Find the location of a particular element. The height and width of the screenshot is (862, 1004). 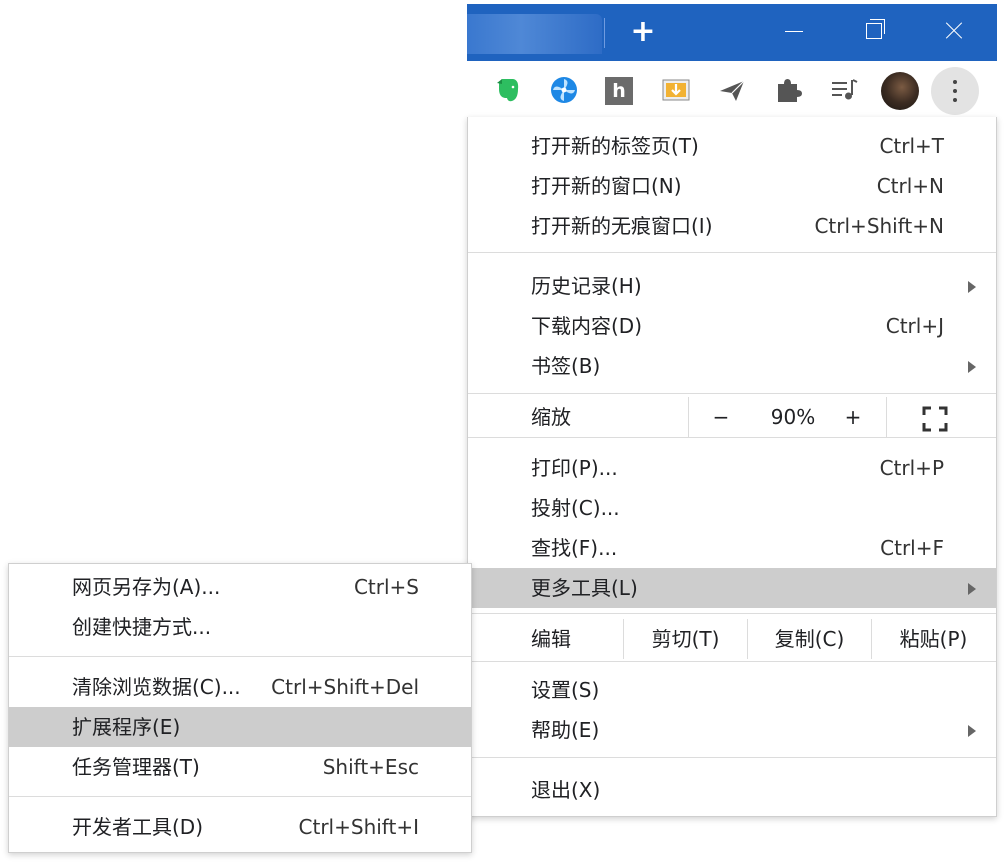

submenu-item-save-page: 网页另存为(A)... Ctrl+S is located at coordinates (240, 587).